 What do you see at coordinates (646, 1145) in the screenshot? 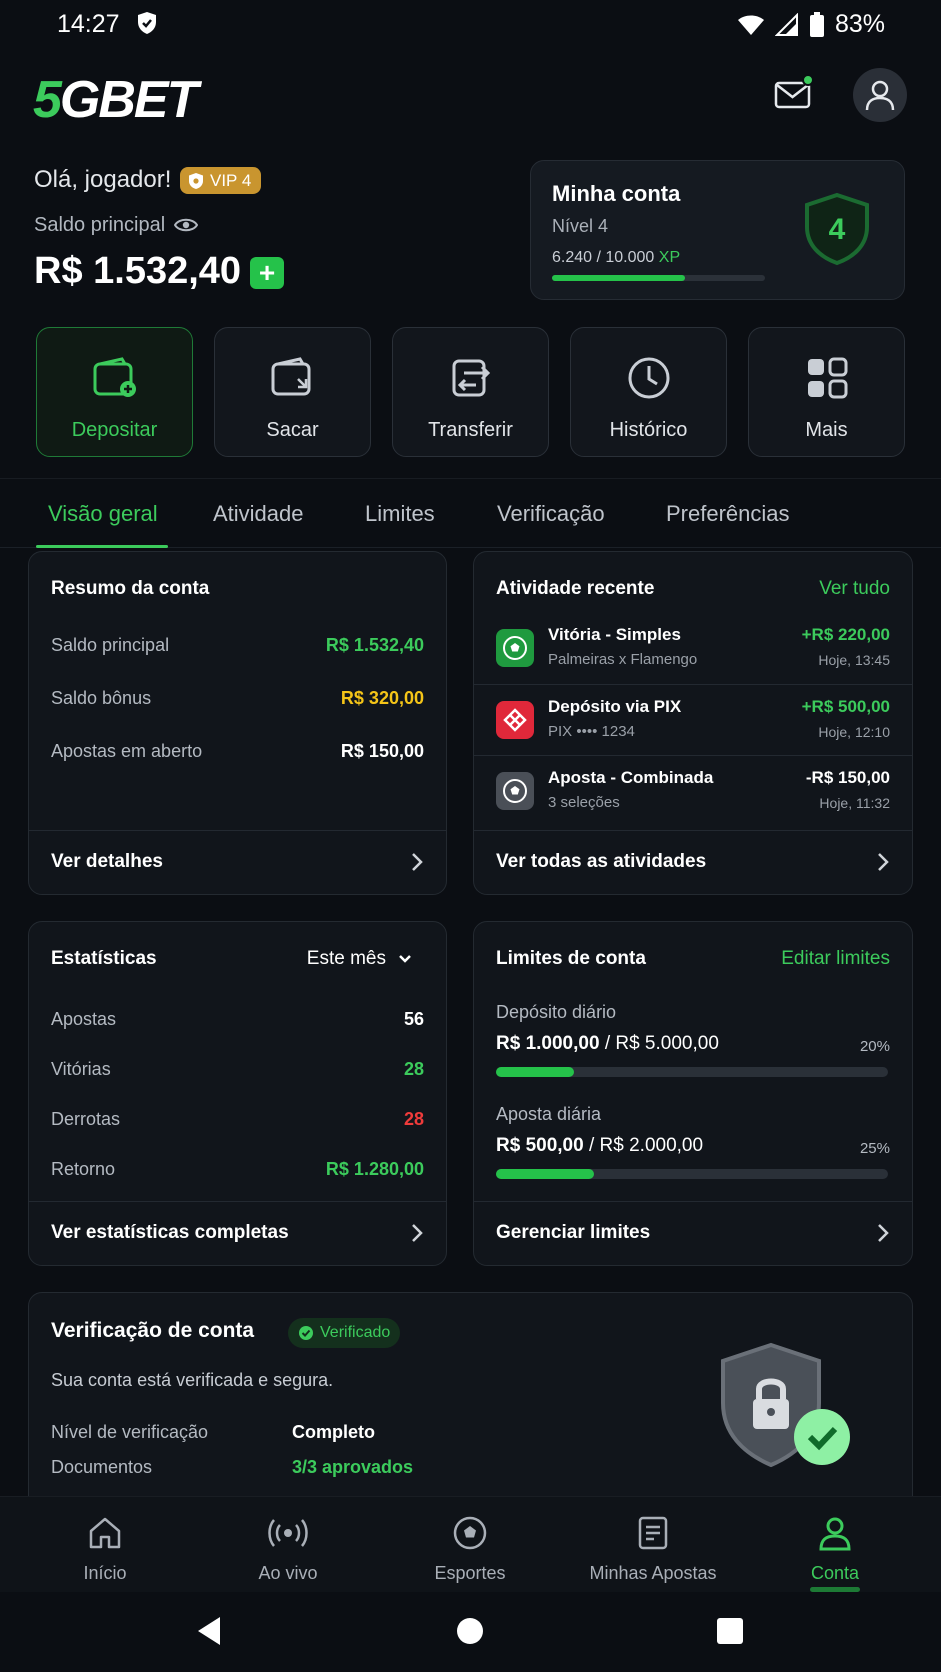
I see `limit-total: / R$ 2.000,00` at bounding box center [646, 1145].